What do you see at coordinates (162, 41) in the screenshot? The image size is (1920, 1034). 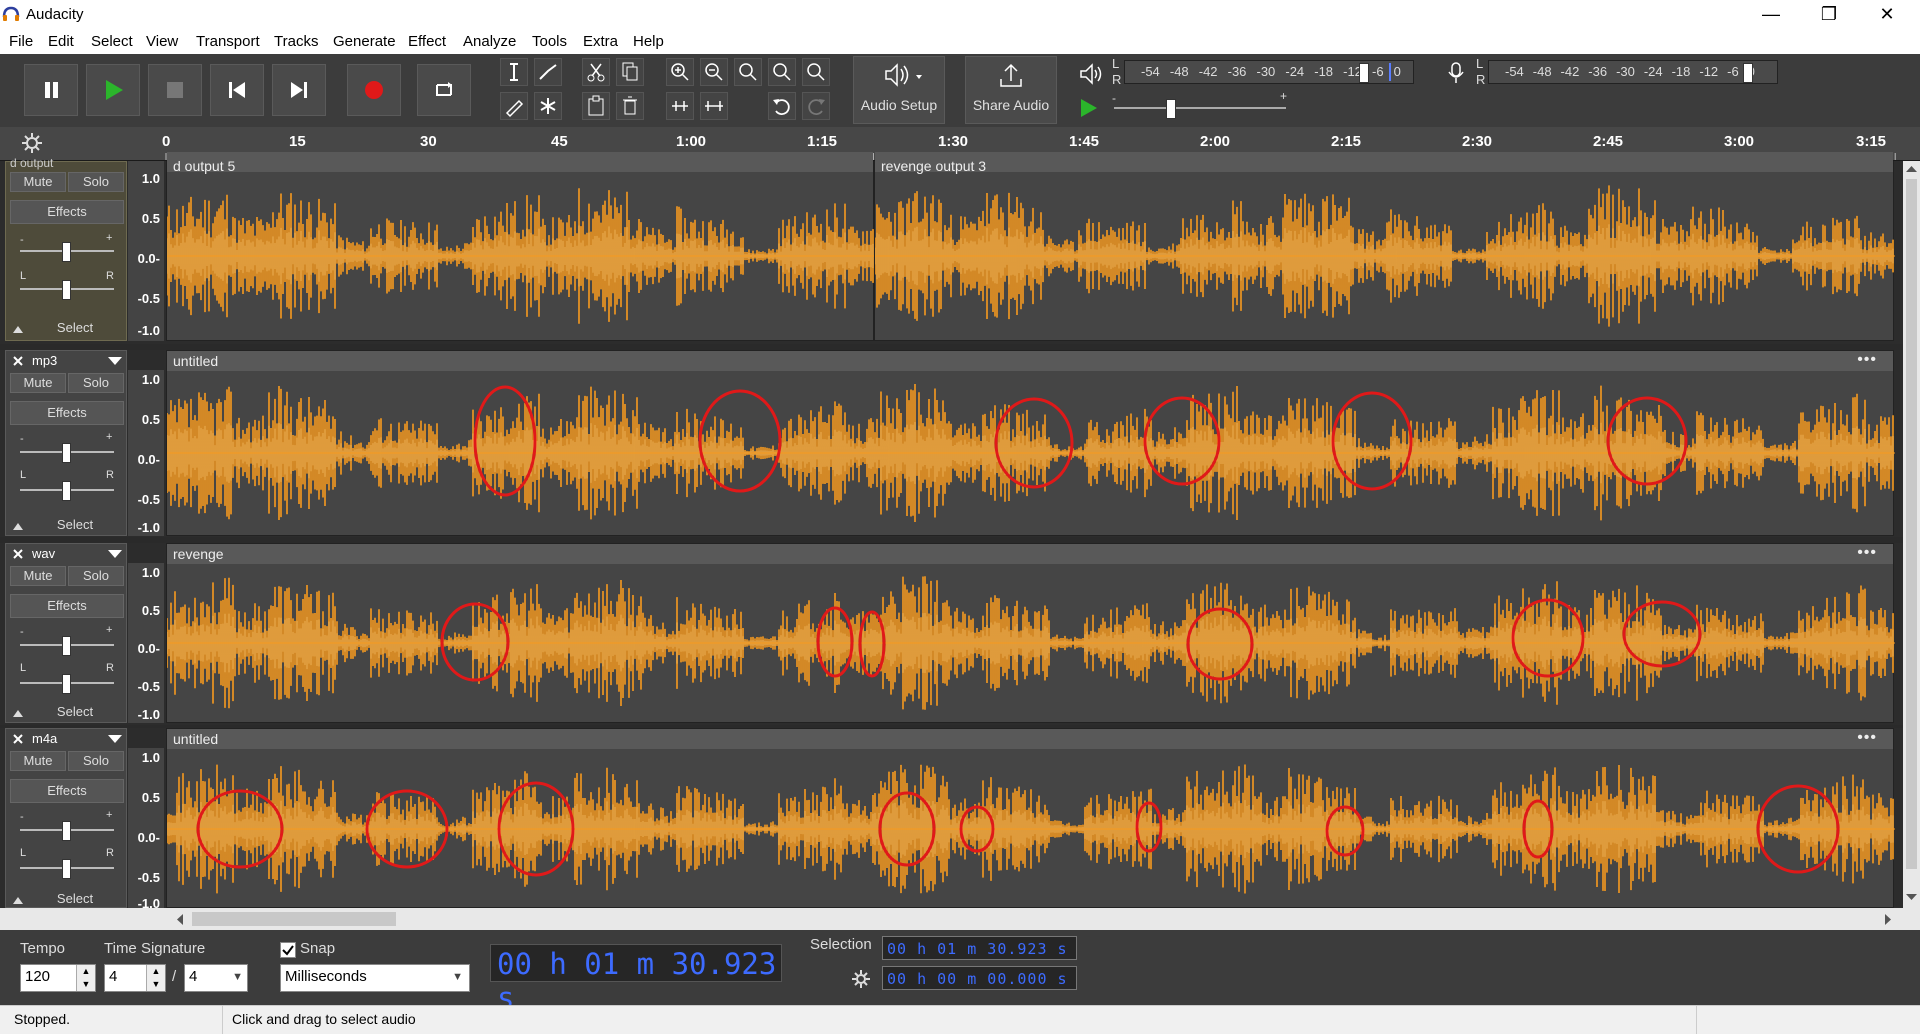 I see `menu-view: View` at bounding box center [162, 41].